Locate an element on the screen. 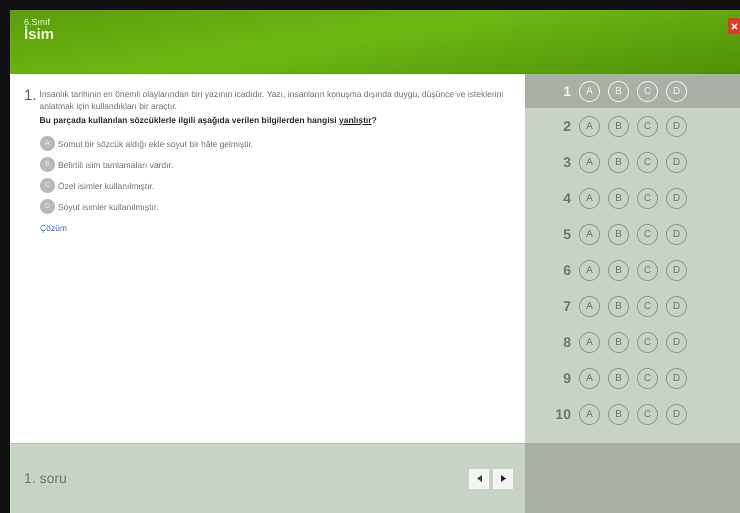 This screenshot has height=513, width=740. question-number: 1. is located at coordinates (30, 95).